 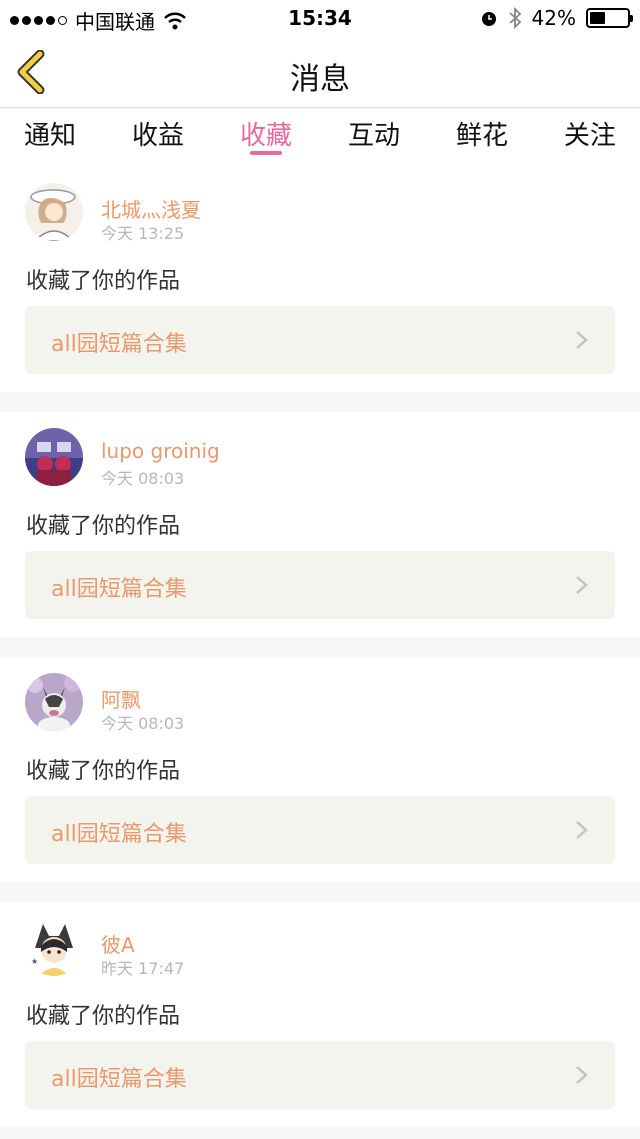 What do you see at coordinates (590, 138) in the screenshot?
I see `tab-follows: 关注` at bounding box center [590, 138].